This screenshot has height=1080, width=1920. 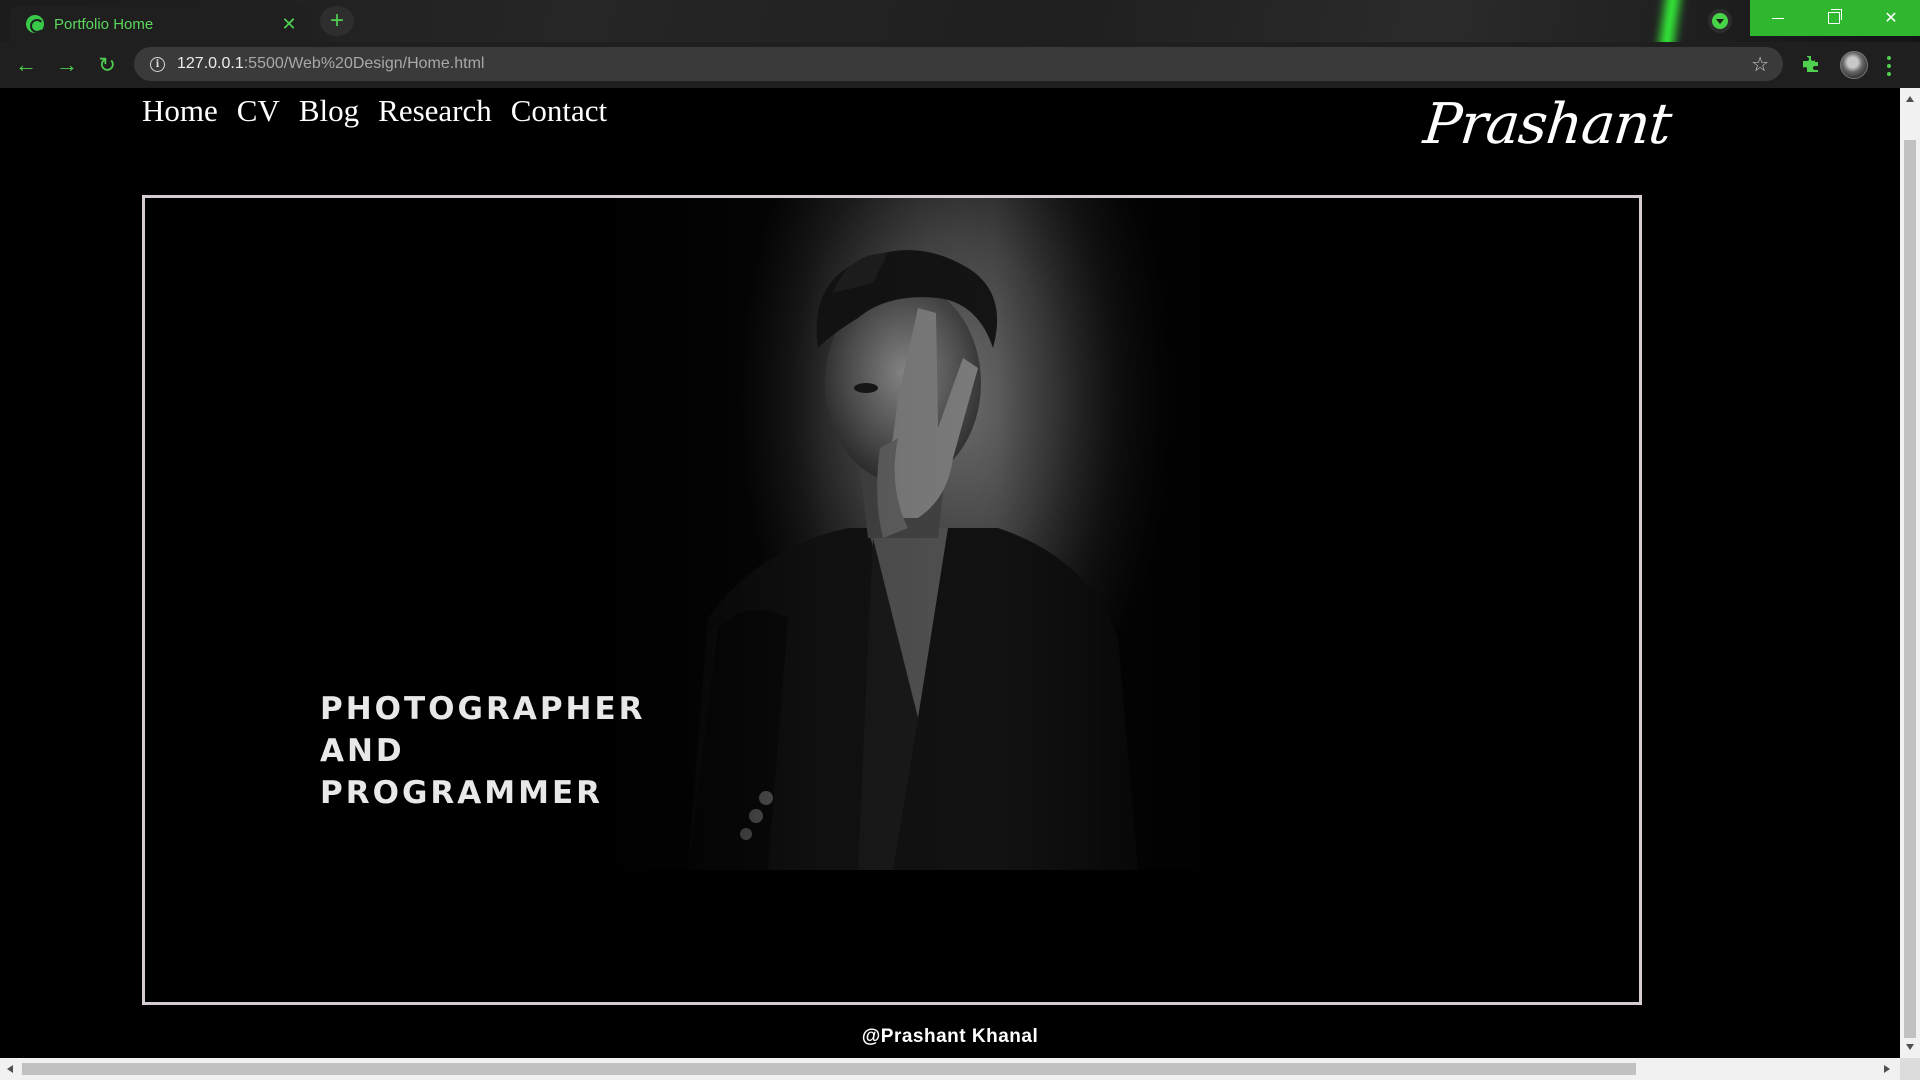 I want to click on minimize-button, so click(x=1778, y=18).